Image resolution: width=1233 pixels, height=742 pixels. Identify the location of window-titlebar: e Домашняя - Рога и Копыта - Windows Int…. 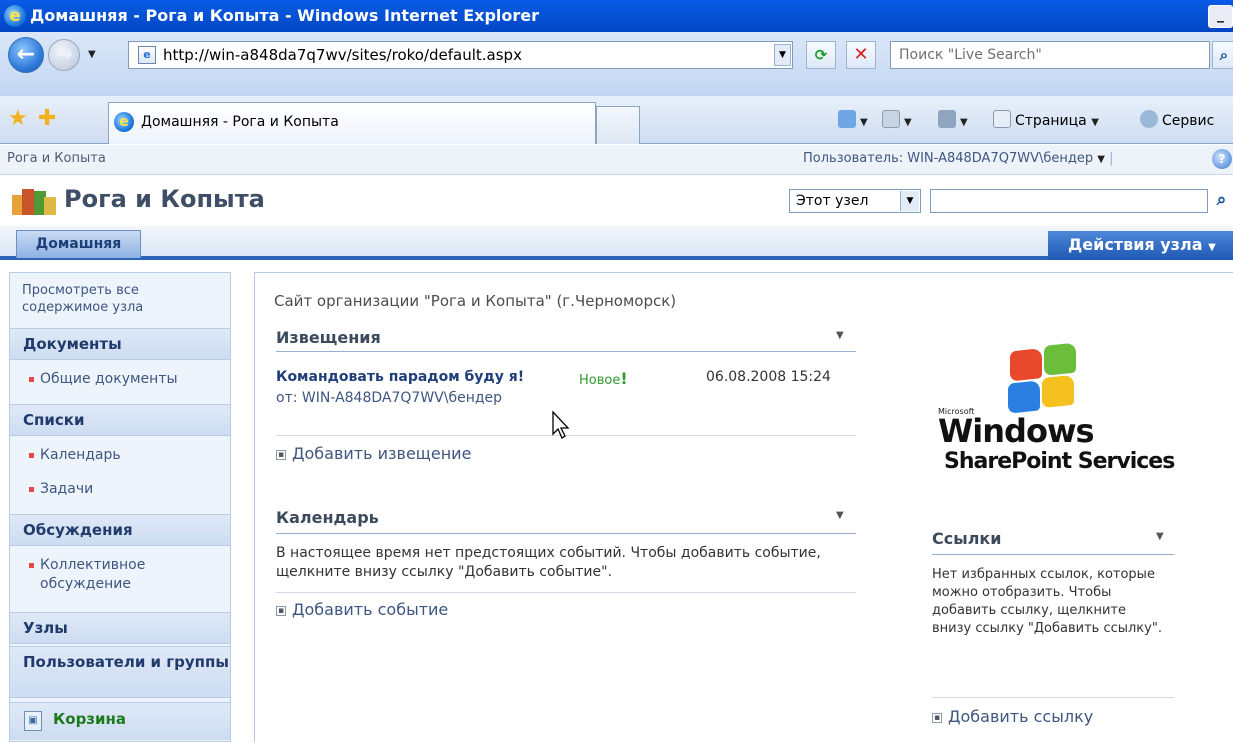
(616, 16).